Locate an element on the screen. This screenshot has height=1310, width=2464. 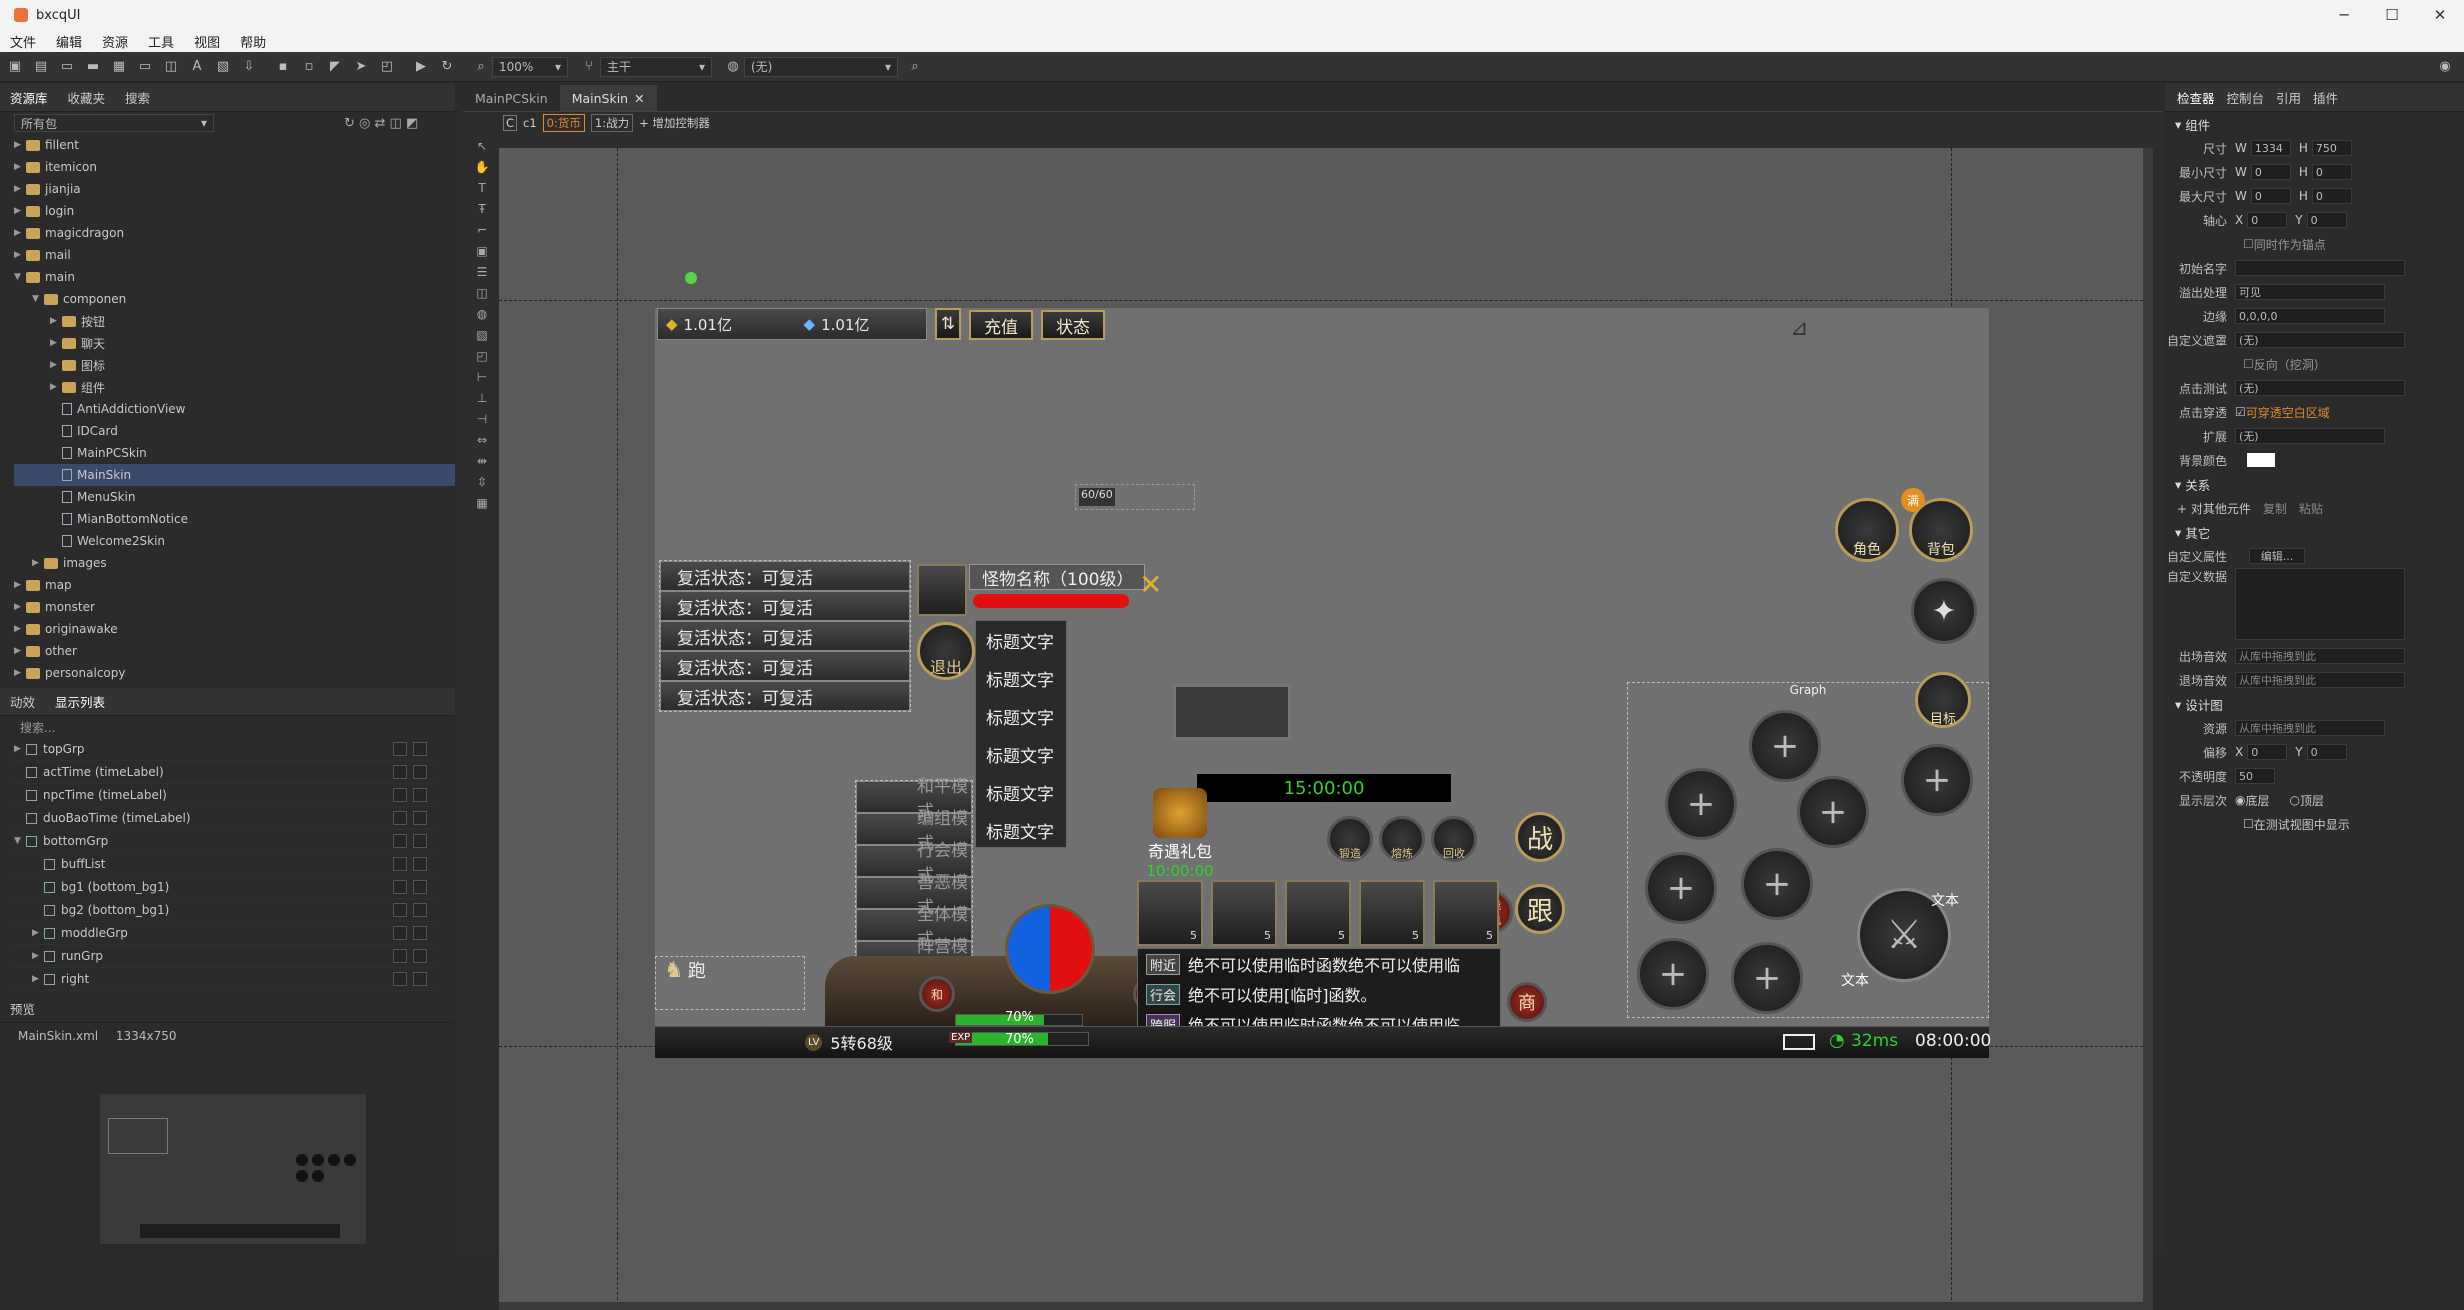
bg-color-swatch is located at coordinates (2261, 460).